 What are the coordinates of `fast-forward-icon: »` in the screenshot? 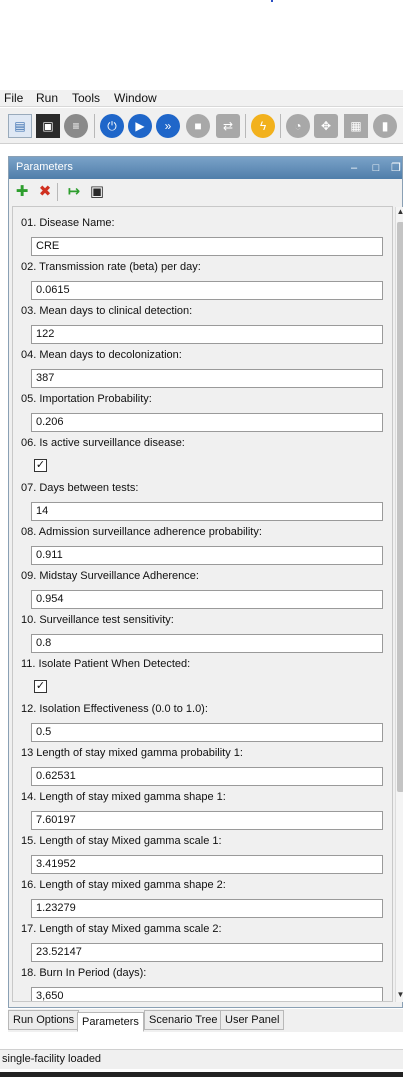 It's located at (168, 126).